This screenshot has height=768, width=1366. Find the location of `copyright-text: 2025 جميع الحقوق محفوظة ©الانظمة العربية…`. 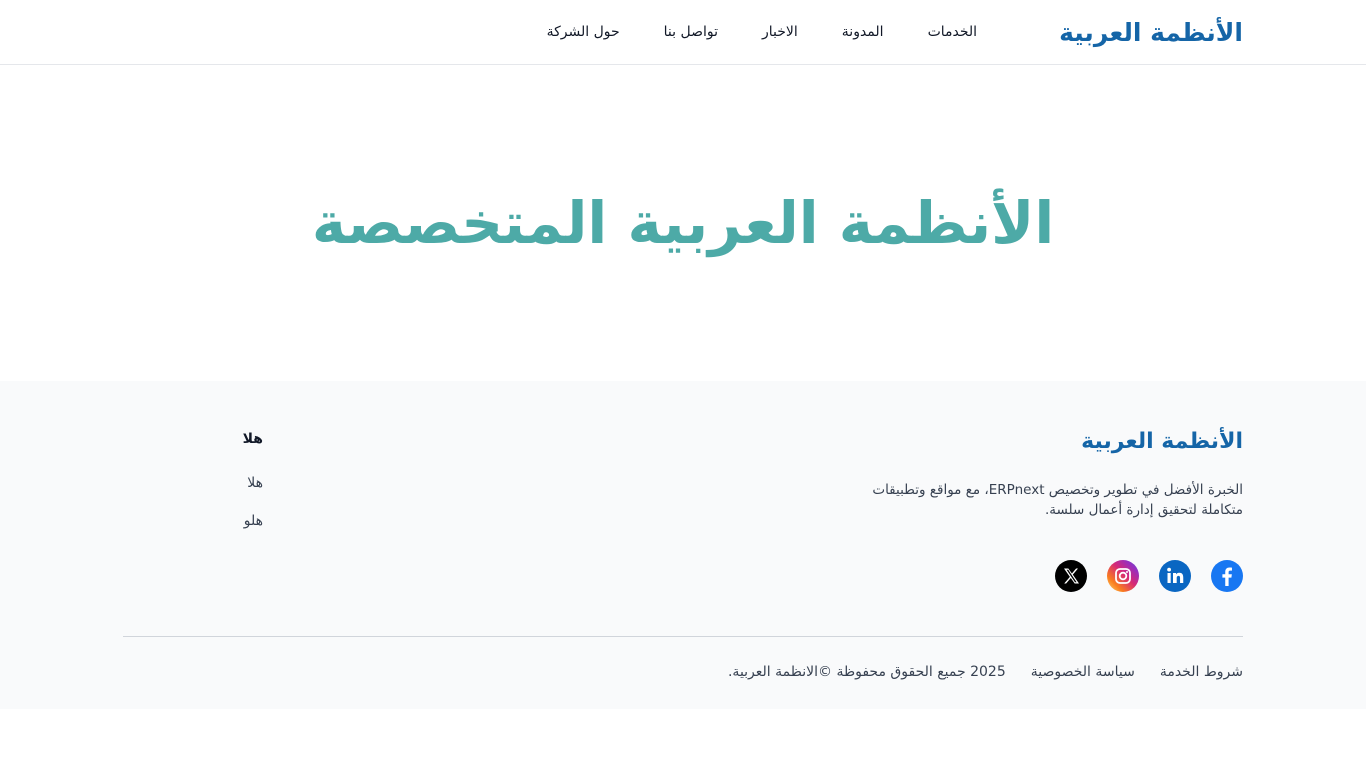

copyright-text: 2025 جميع الحقوق محفوظة ©الانظمة العربية… is located at coordinates (866, 672).